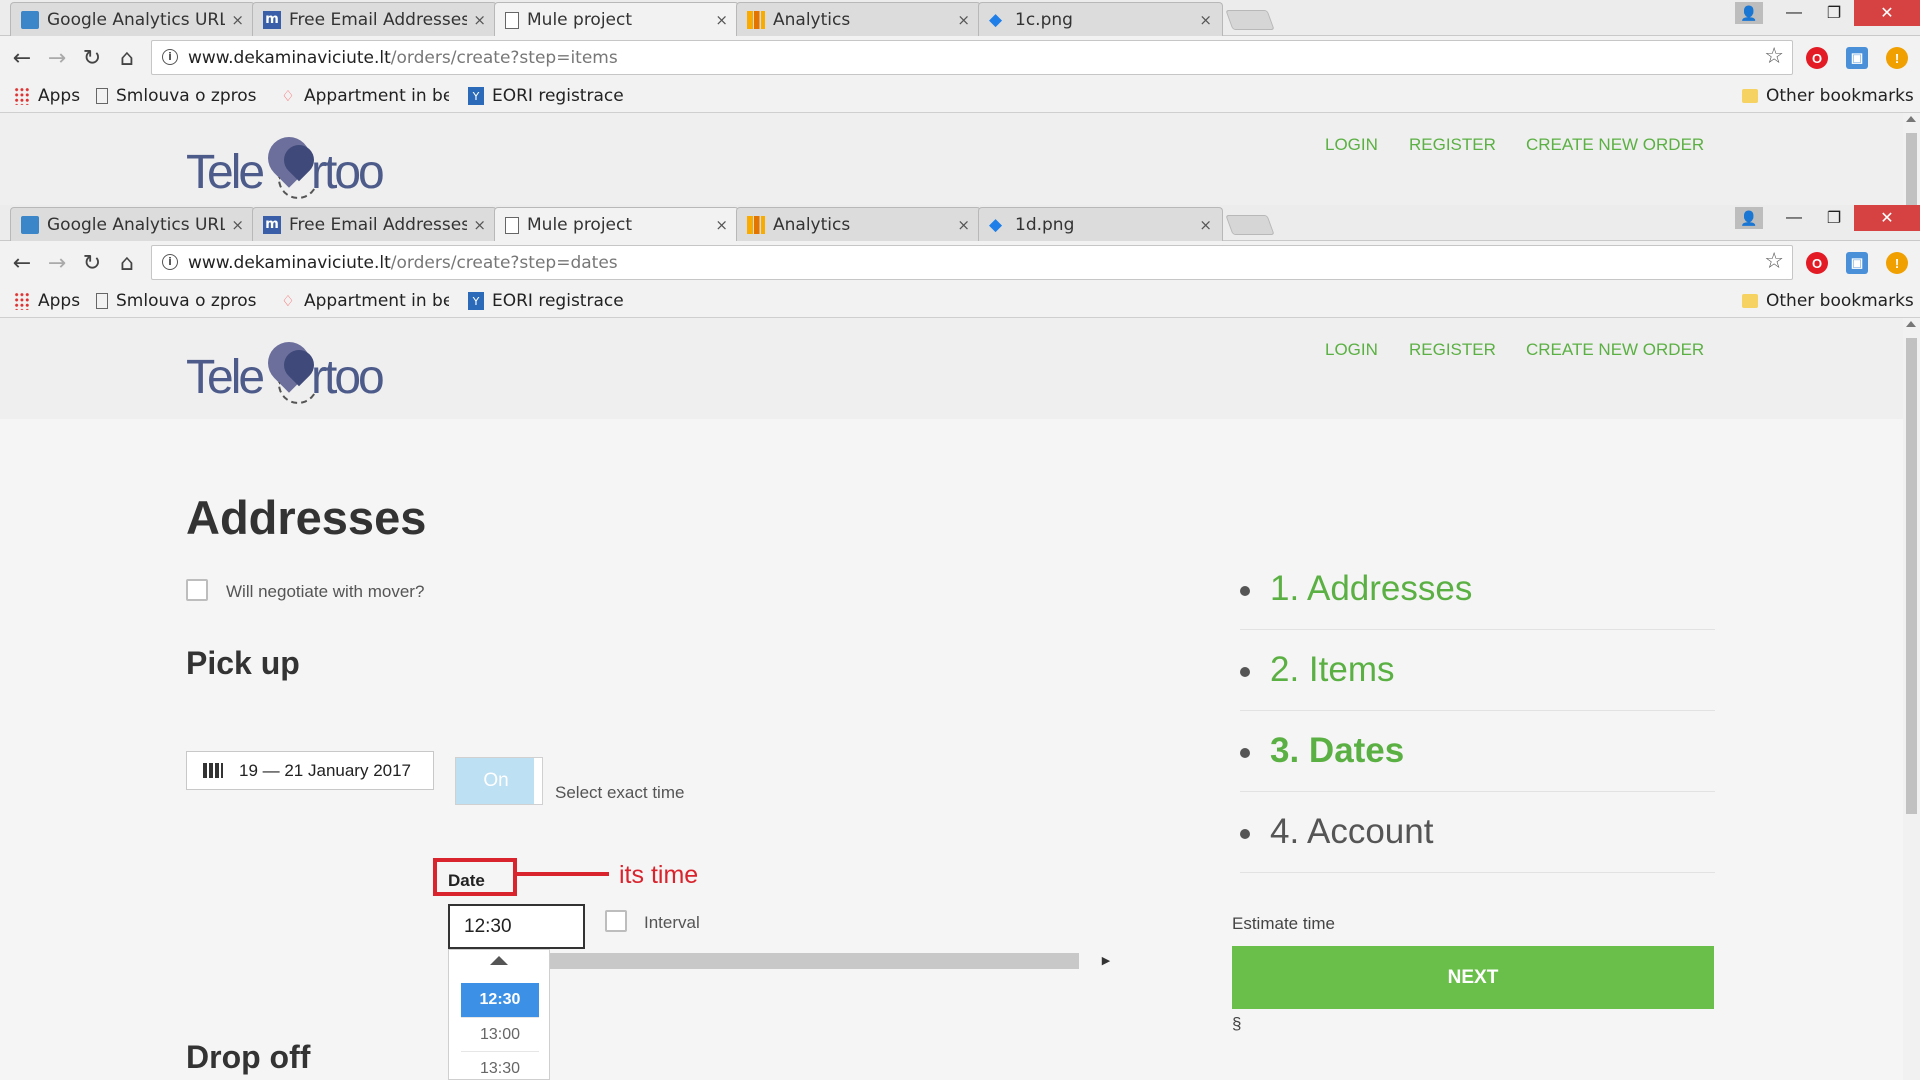 This screenshot has width=1920, height=1080. I want to click on step-addresses: 1. Addresses, so click(1477, 589).